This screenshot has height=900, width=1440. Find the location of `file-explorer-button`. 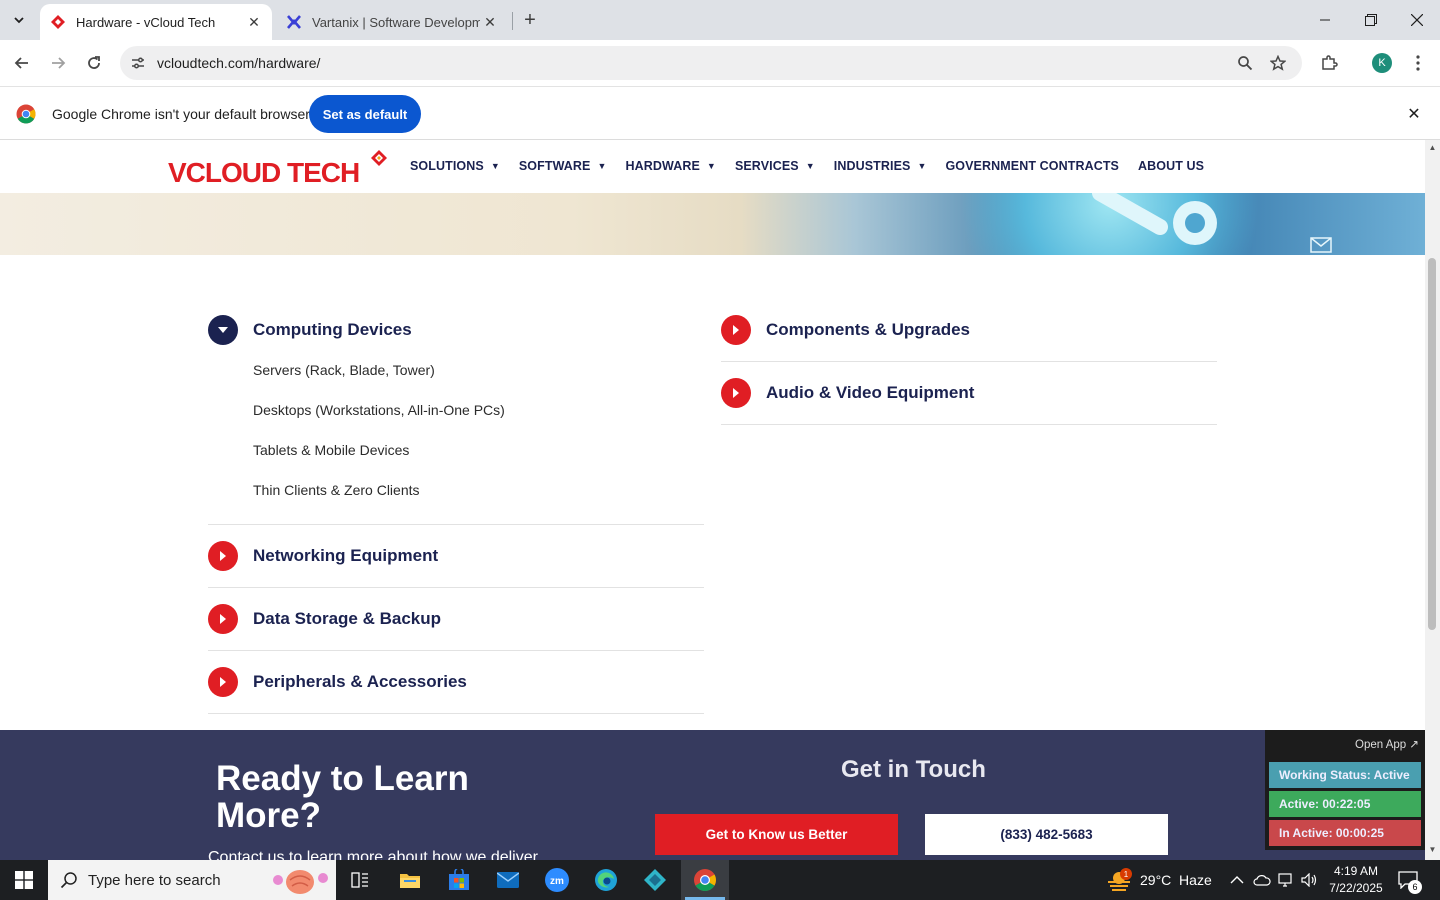

file-explorer-button is located at coordinates (410, 880).